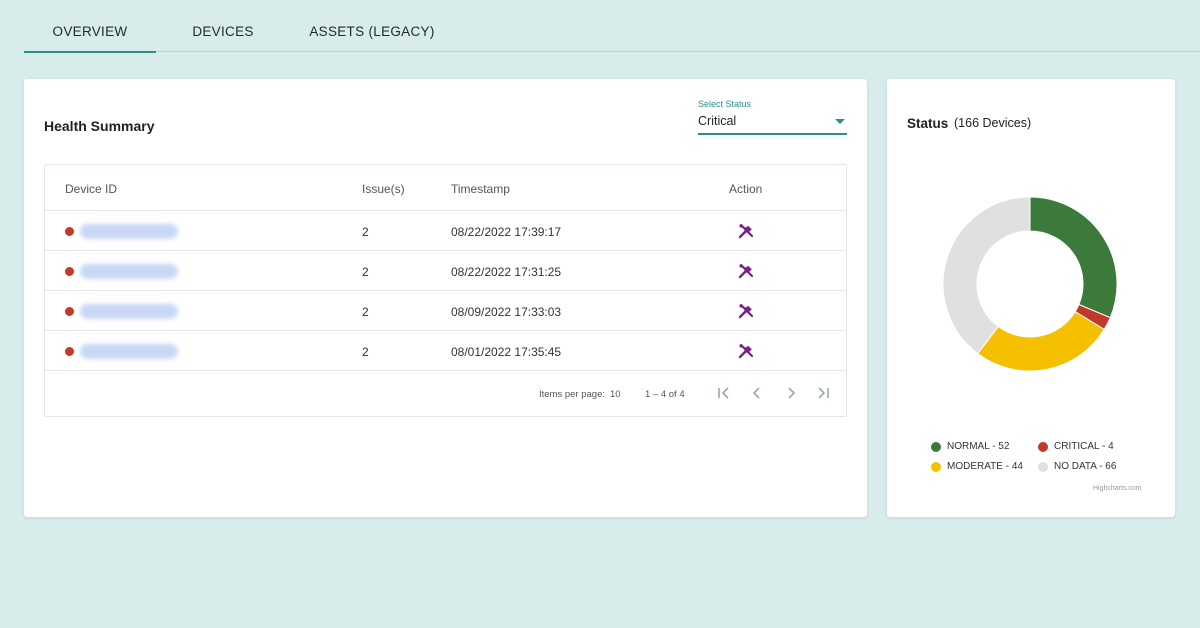  I want to click on tab-devices: DEVICES, so click(223, 26).